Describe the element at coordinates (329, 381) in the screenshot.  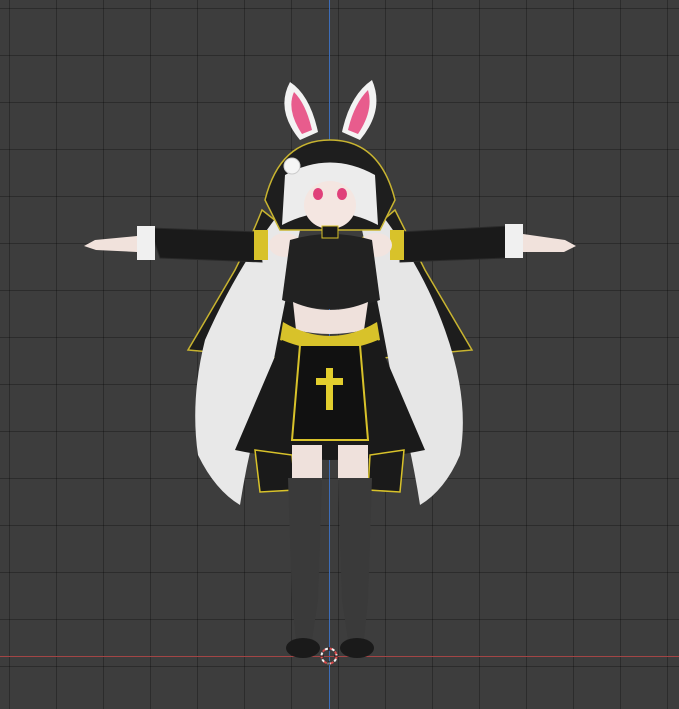
I see `cross-horizontal` at that location.